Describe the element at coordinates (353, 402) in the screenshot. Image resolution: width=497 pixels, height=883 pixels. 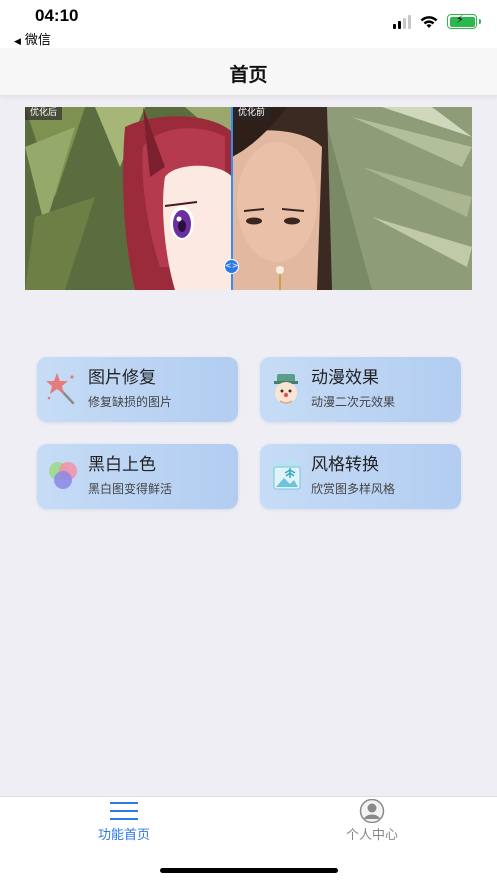
I see `feature-subtitle: 动漫二次元效果` at that location.